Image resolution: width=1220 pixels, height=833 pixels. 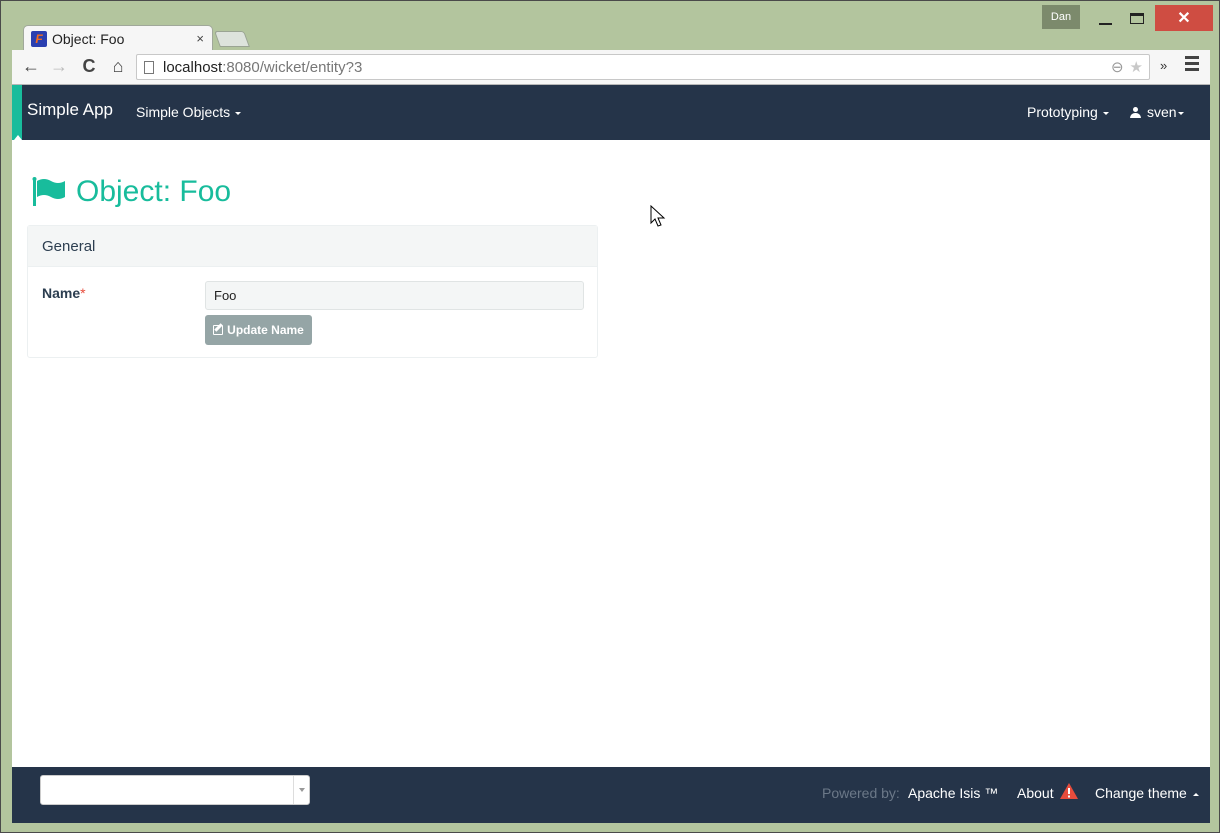 I want to click on app-brand: Simple App, so click(x=70, y=110).